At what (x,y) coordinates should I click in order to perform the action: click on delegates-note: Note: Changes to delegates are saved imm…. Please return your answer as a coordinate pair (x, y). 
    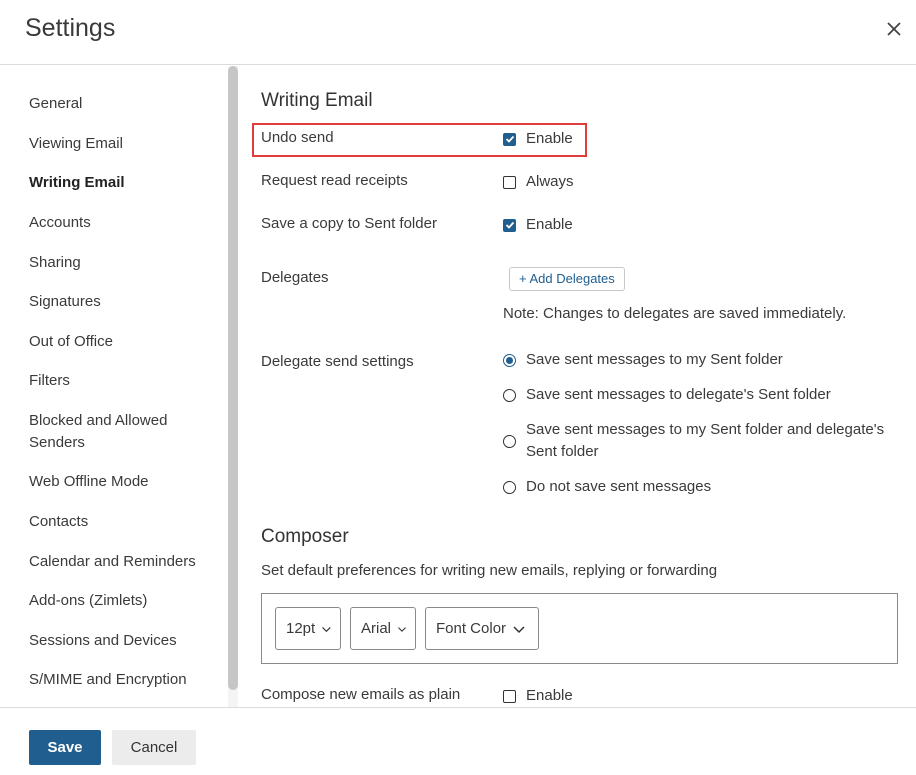
    Looking at the image, I should click on (675, 313).